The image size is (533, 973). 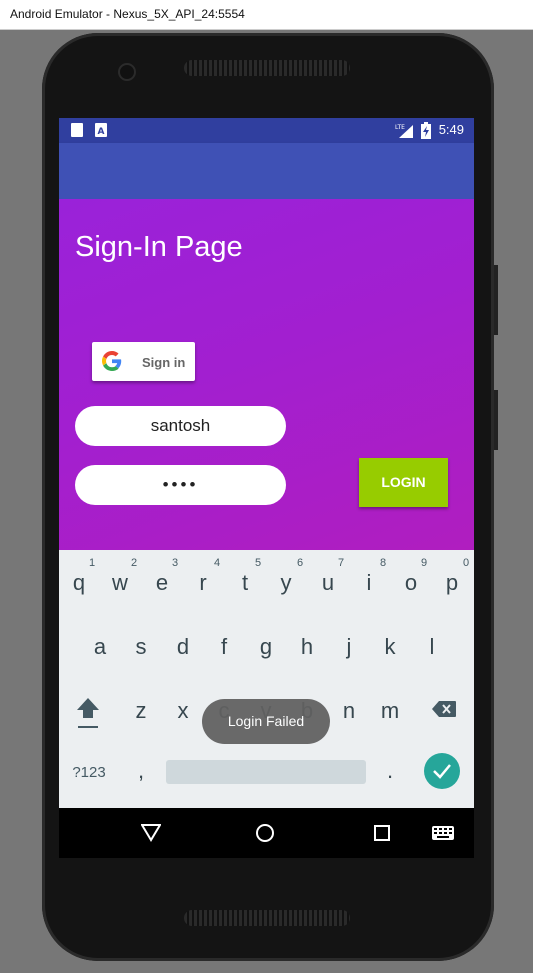 What do you see at coordinates (382, 833) in the screenshot?
I see `recents-nav-icon` at bounding box center [382, 833].